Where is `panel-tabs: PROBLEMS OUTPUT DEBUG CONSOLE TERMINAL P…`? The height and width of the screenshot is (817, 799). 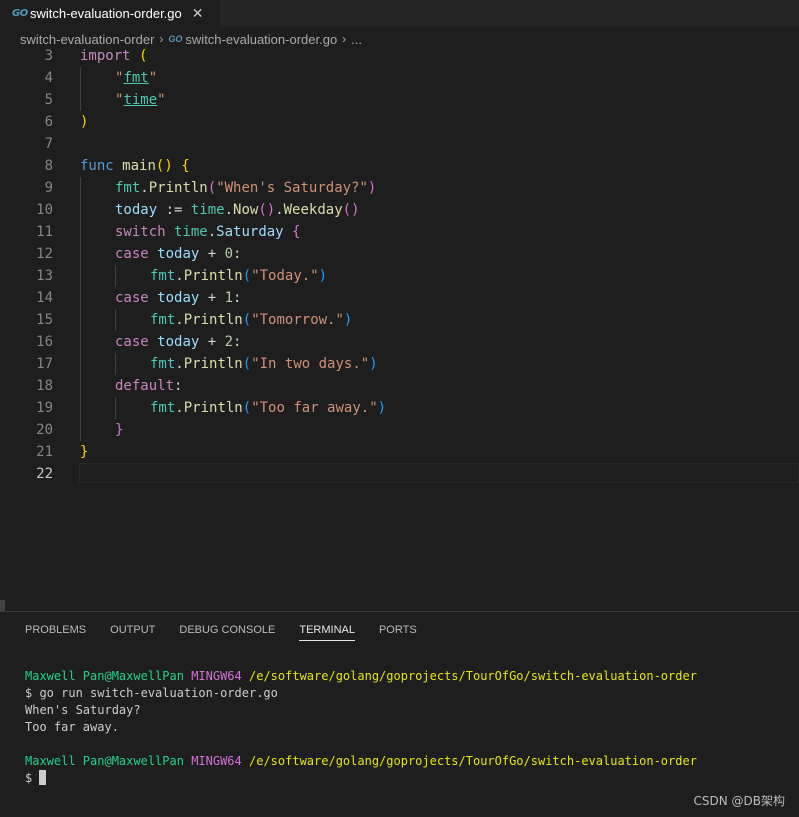 panel-tabs: PROBLEMS OUTPUT DEBUG CONSOLE TERMINAL P… is located at coordinates (233, 632).